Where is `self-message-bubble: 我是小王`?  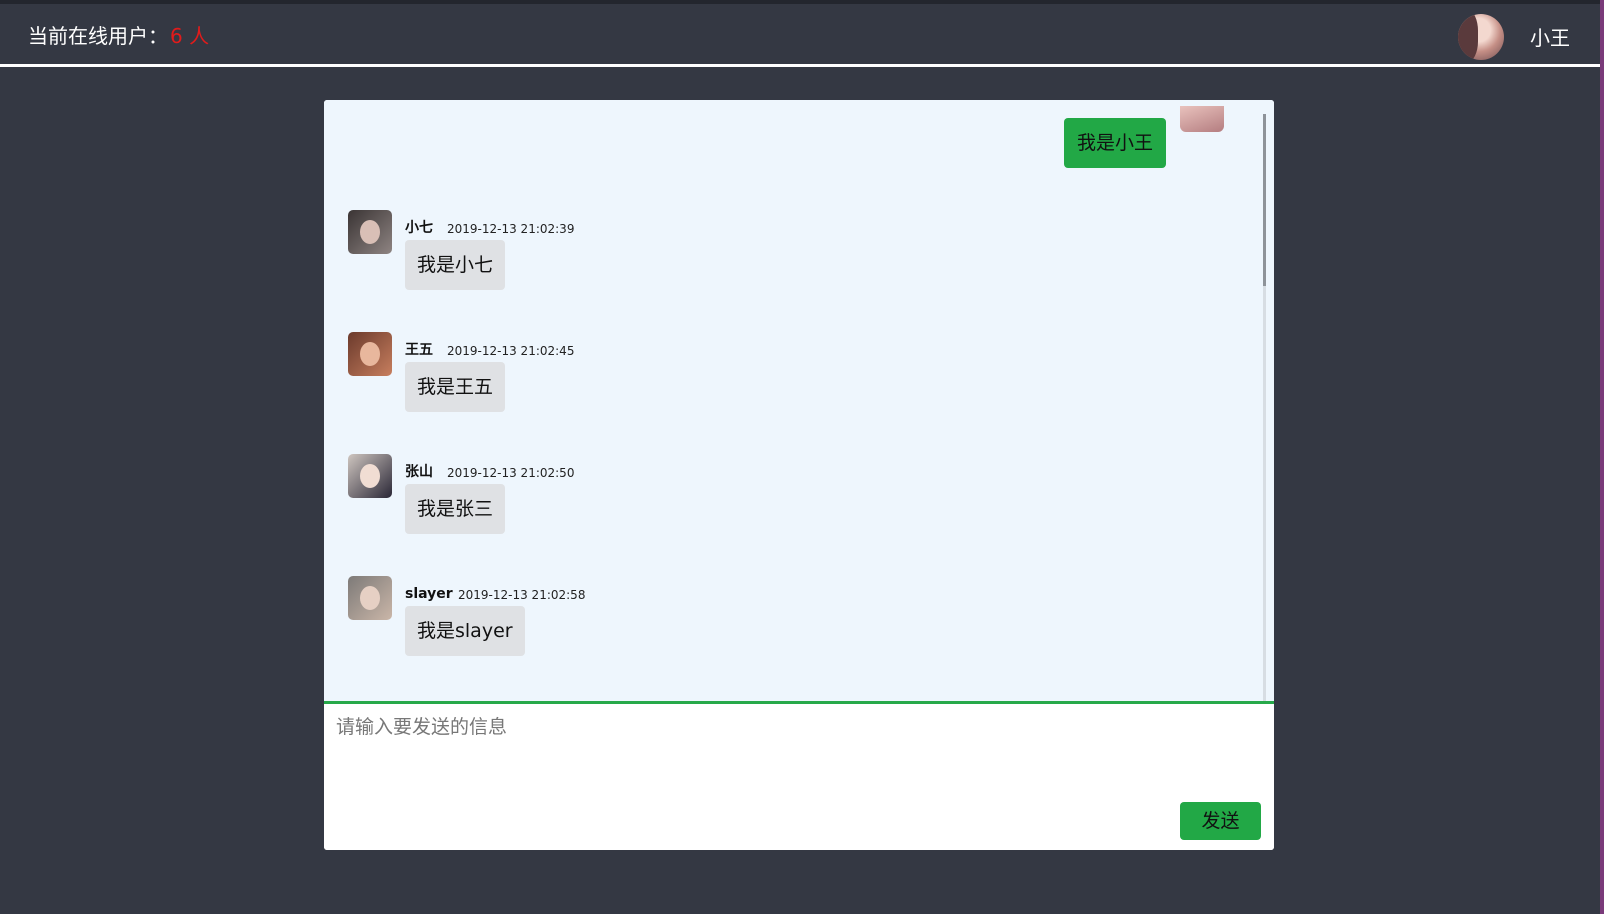 self-message-bubble: 我是小王 is located at coordinates (1114, 143).